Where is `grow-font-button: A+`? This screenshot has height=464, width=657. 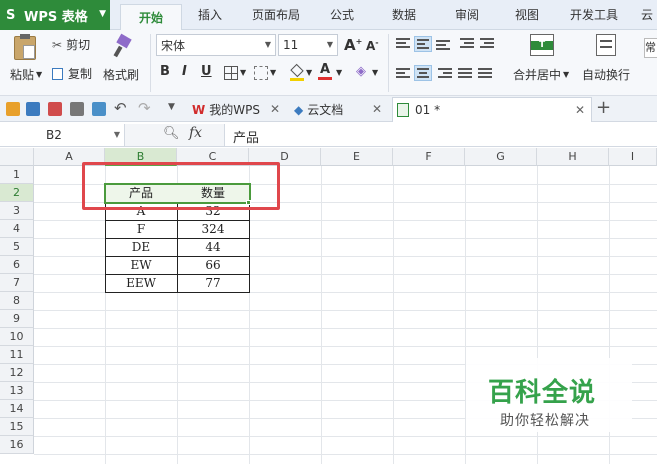
grow-font-button: A+ is located at coordinates (353, 45).